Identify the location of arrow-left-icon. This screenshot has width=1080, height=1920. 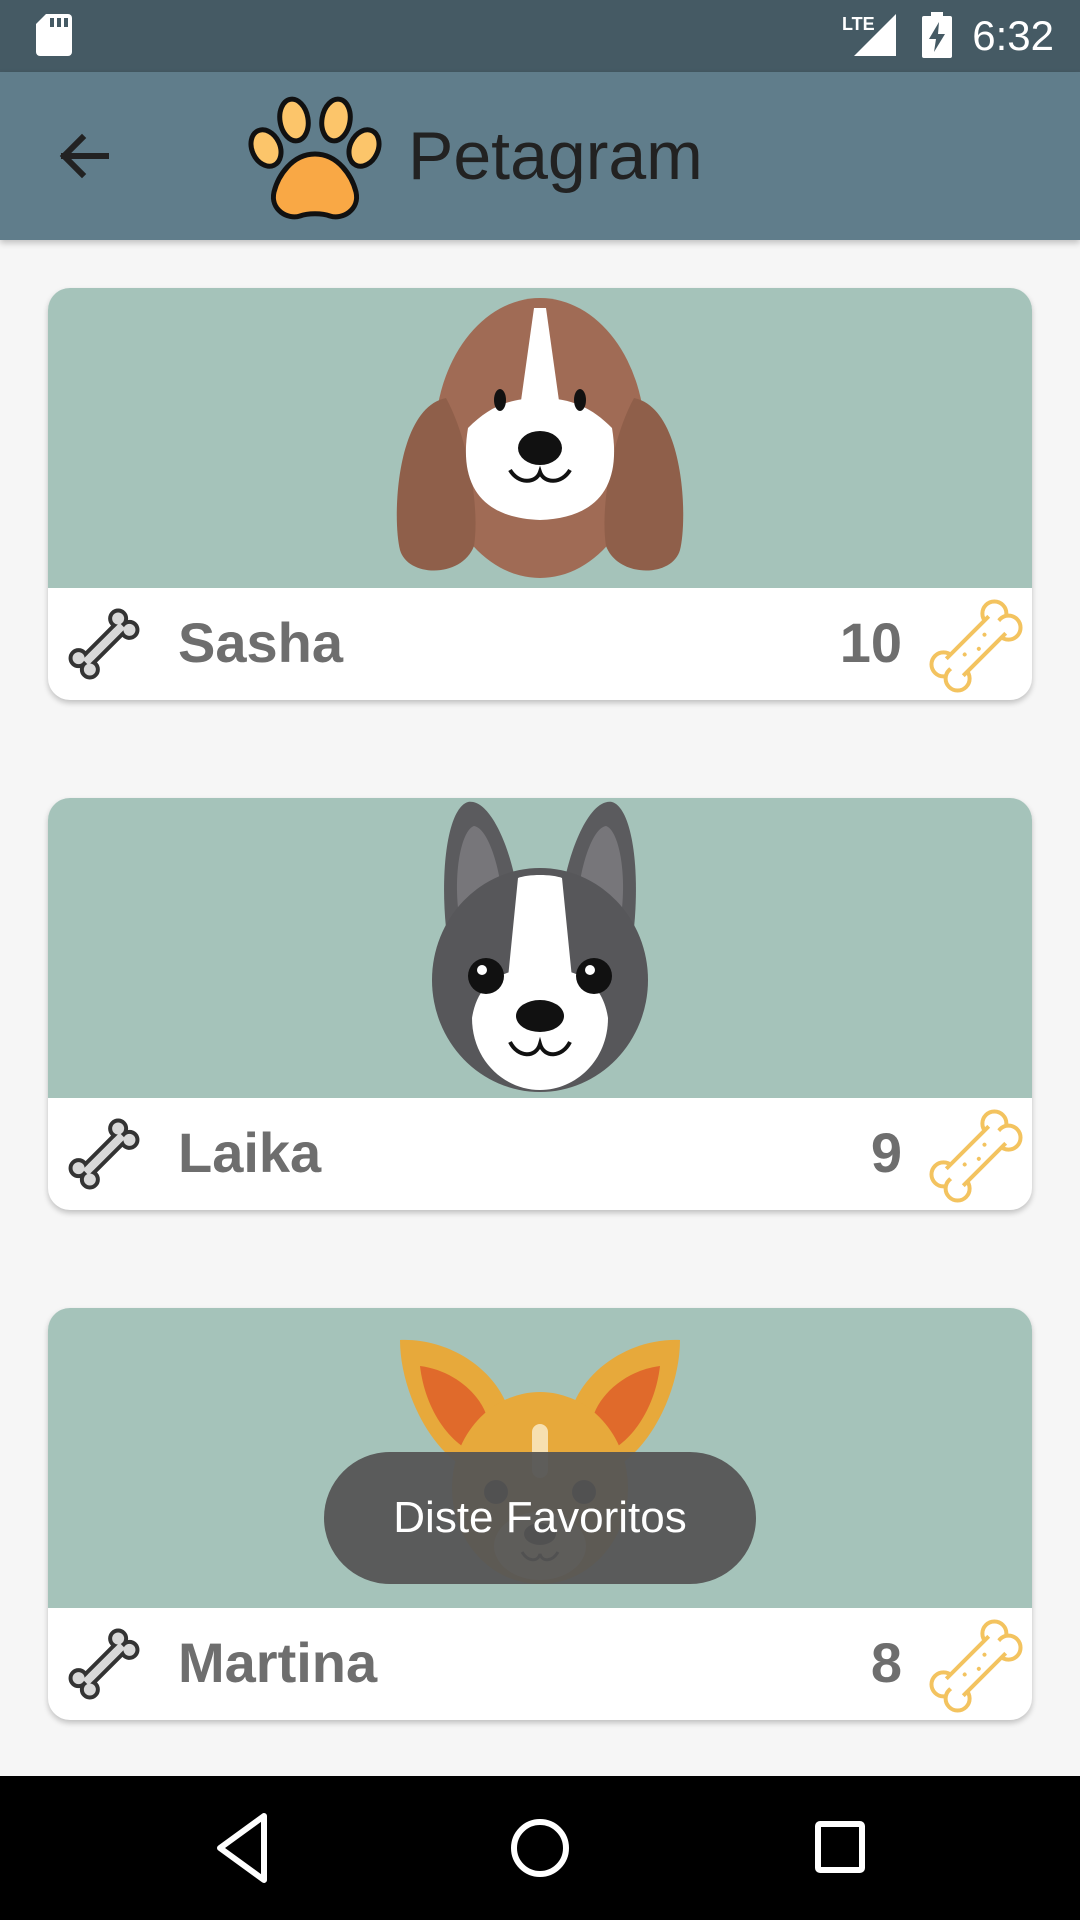
(84, 156).